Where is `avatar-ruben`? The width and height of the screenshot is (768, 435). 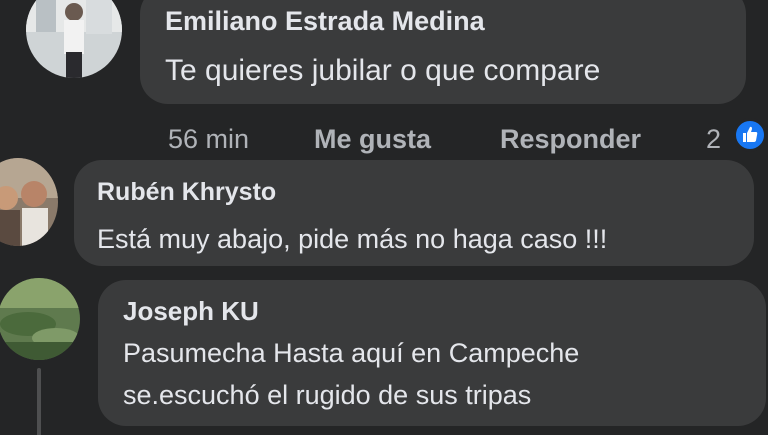
avatar-ruben is located at coordinates (29, 202).